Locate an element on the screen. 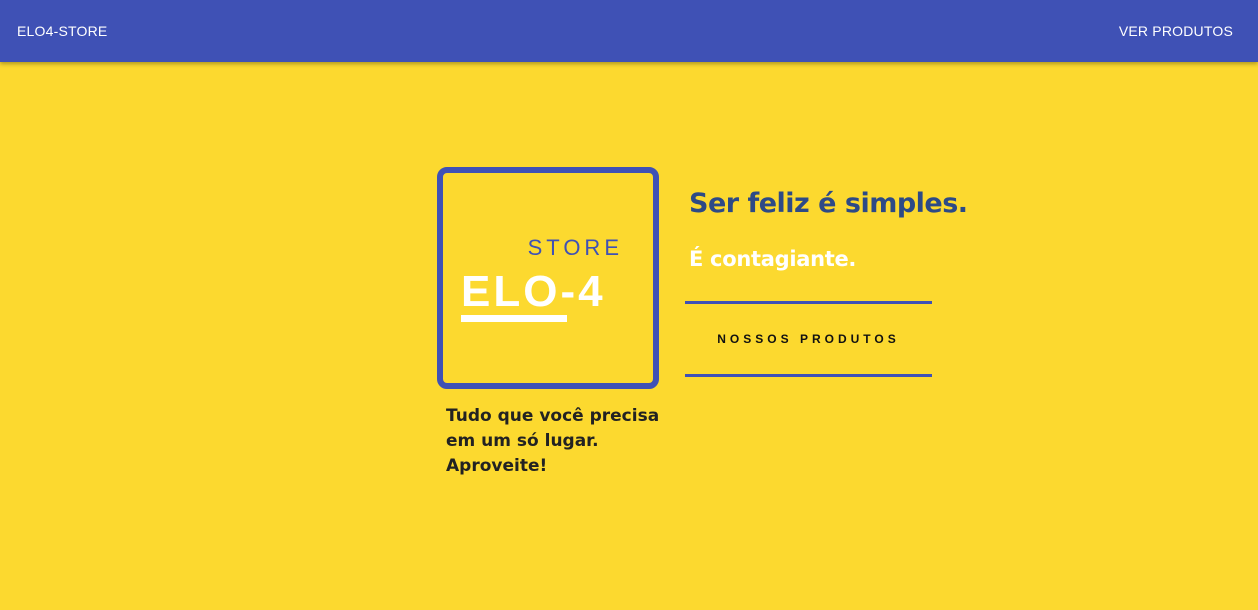 Image resolution: width=1258 pixels, height=610 pixels. logo-graphic: STORE ELO-4 is located at coordinates (542, 278).